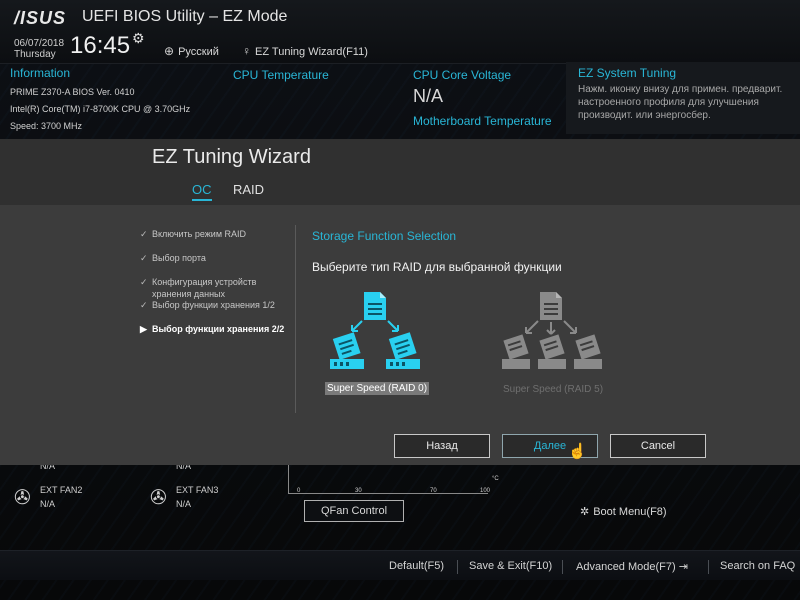 The height and width of the screenshot is (600, 800). Describe the element at coordinates (248, 189) in the screenshot. I see `tab-raid: RAID` at that location.